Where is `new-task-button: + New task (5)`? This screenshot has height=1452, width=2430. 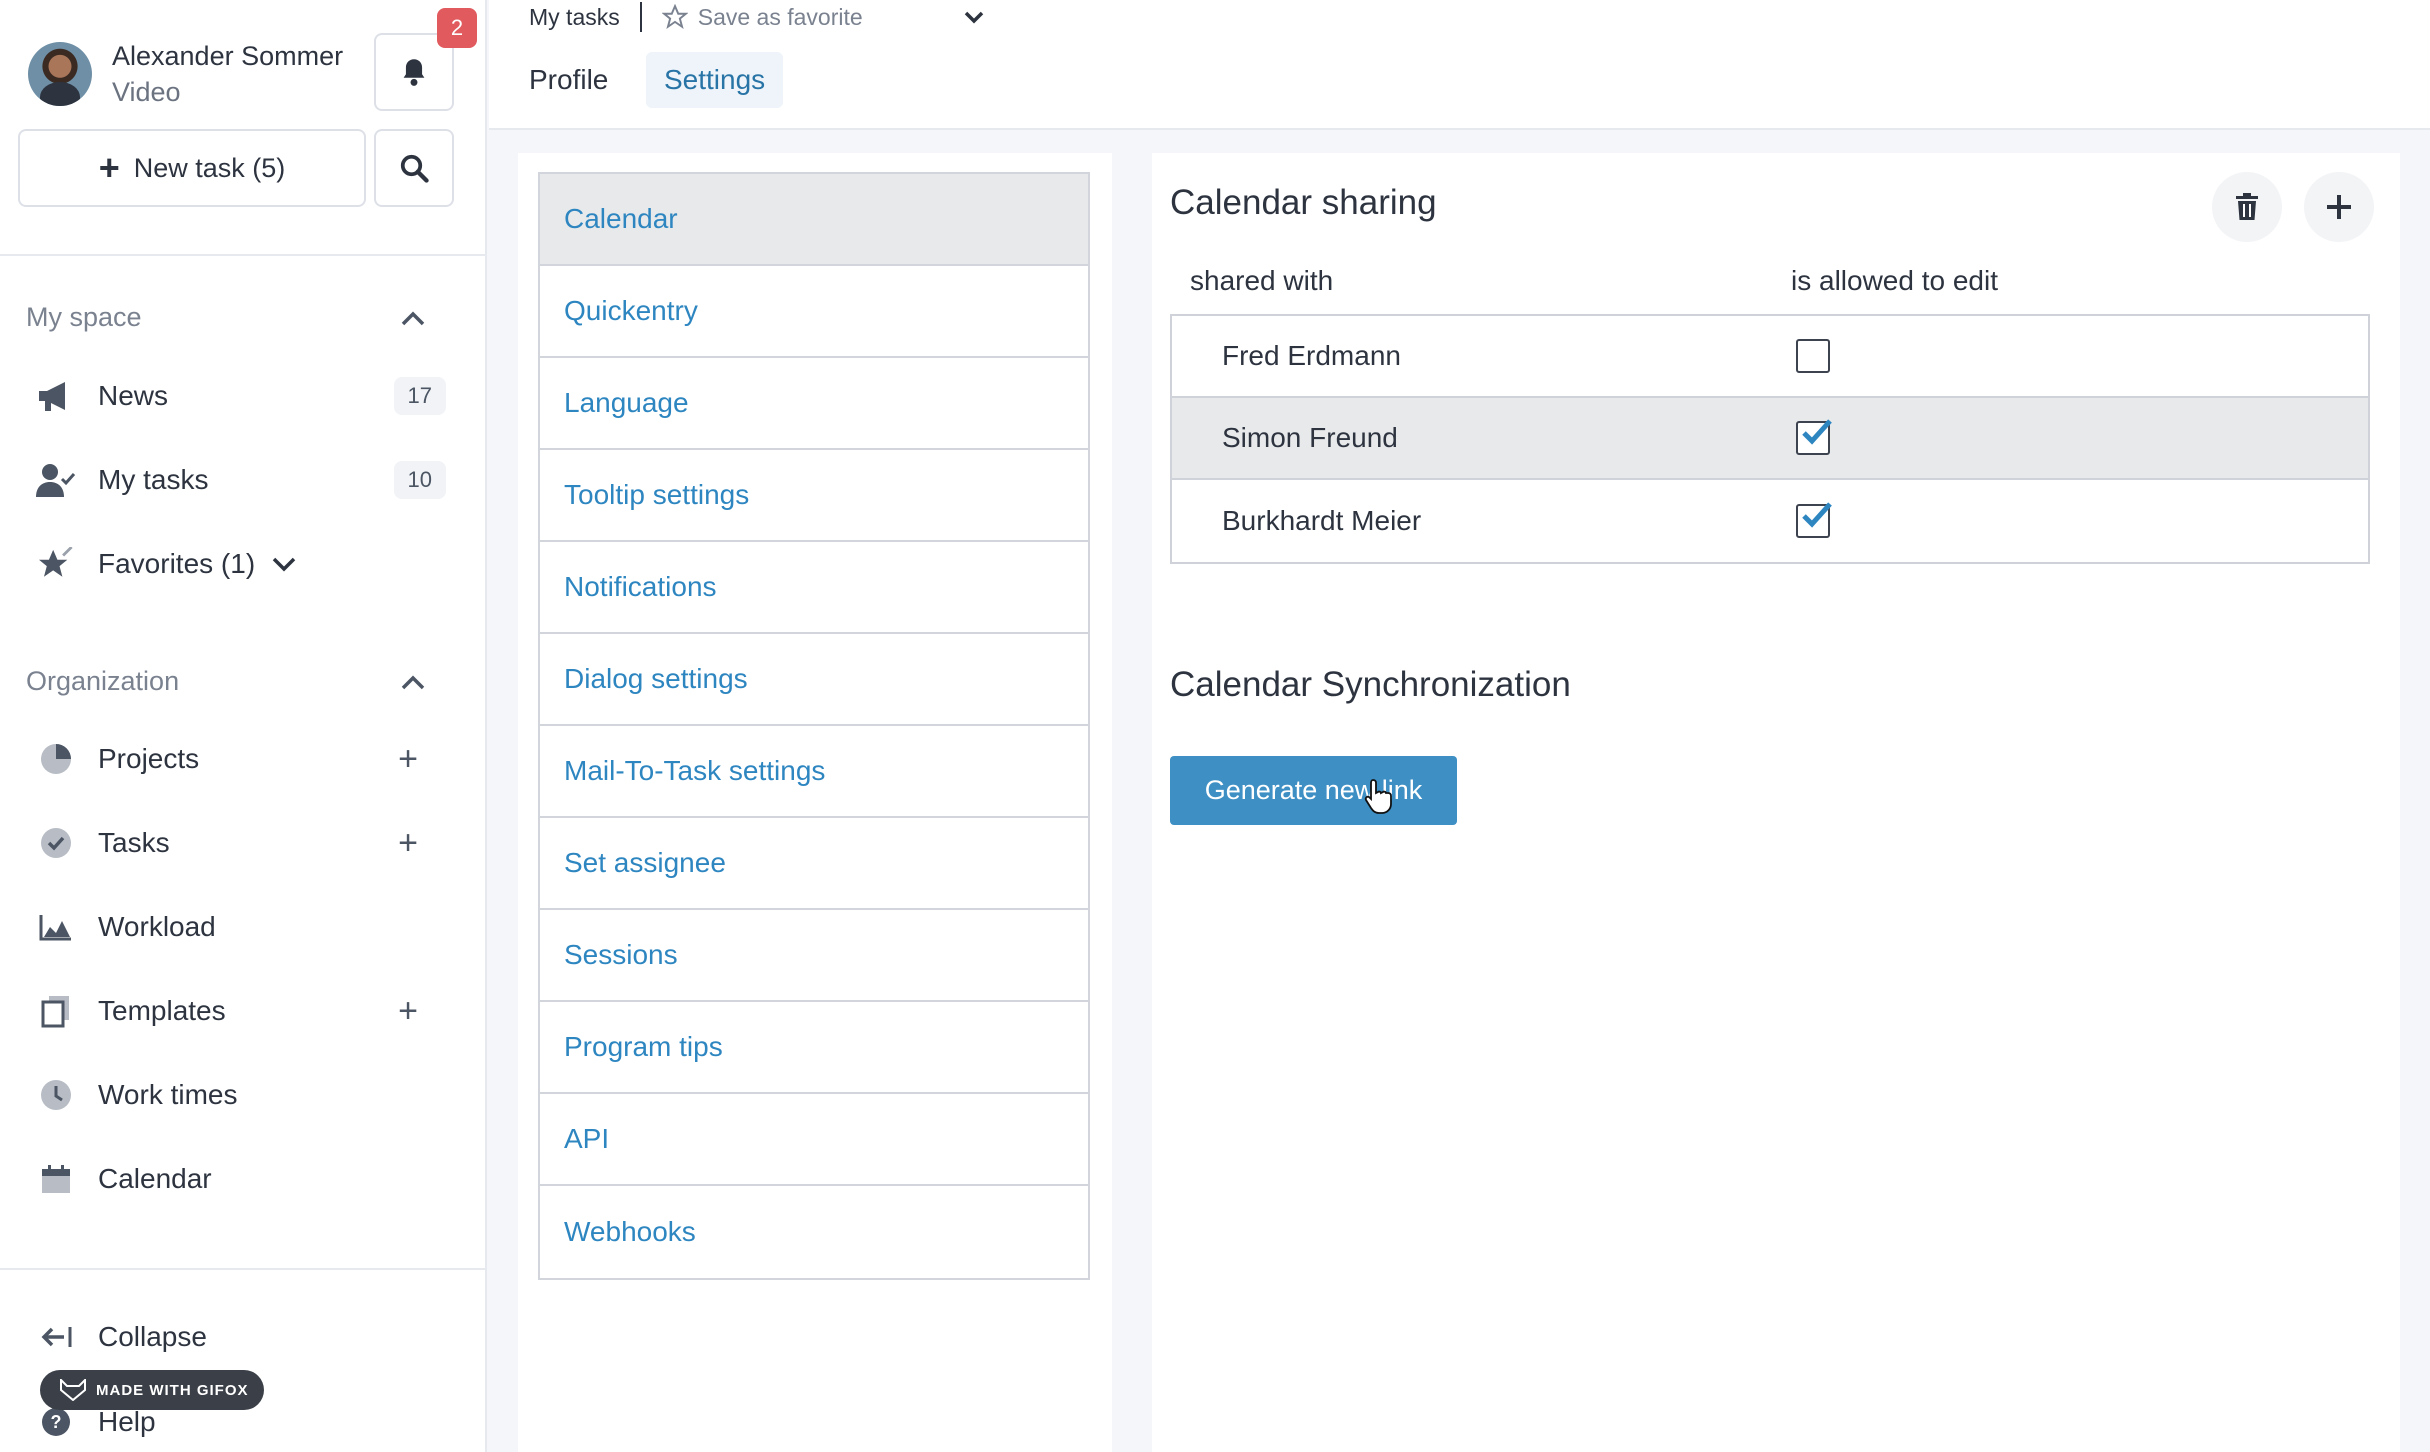
new-task-button: + New task (5) is located at coordinates (192, 168).